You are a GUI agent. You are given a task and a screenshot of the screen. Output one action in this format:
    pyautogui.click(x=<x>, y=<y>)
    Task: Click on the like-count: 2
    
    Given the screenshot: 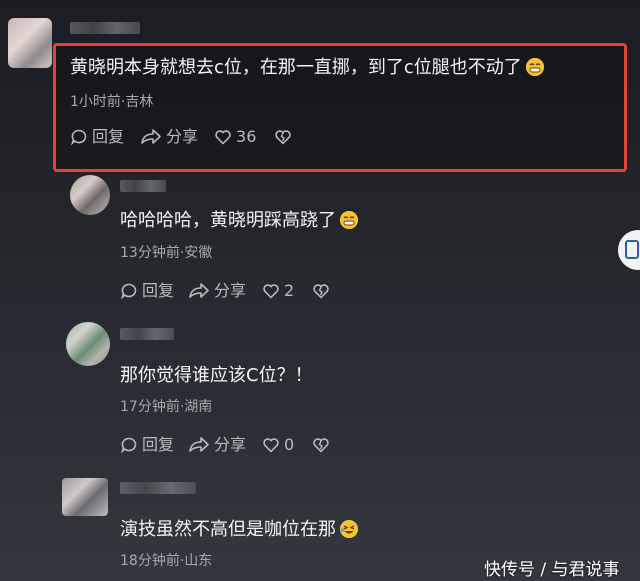 What is the action you would take?
    pyautogui.click(x=289, y=290)
    